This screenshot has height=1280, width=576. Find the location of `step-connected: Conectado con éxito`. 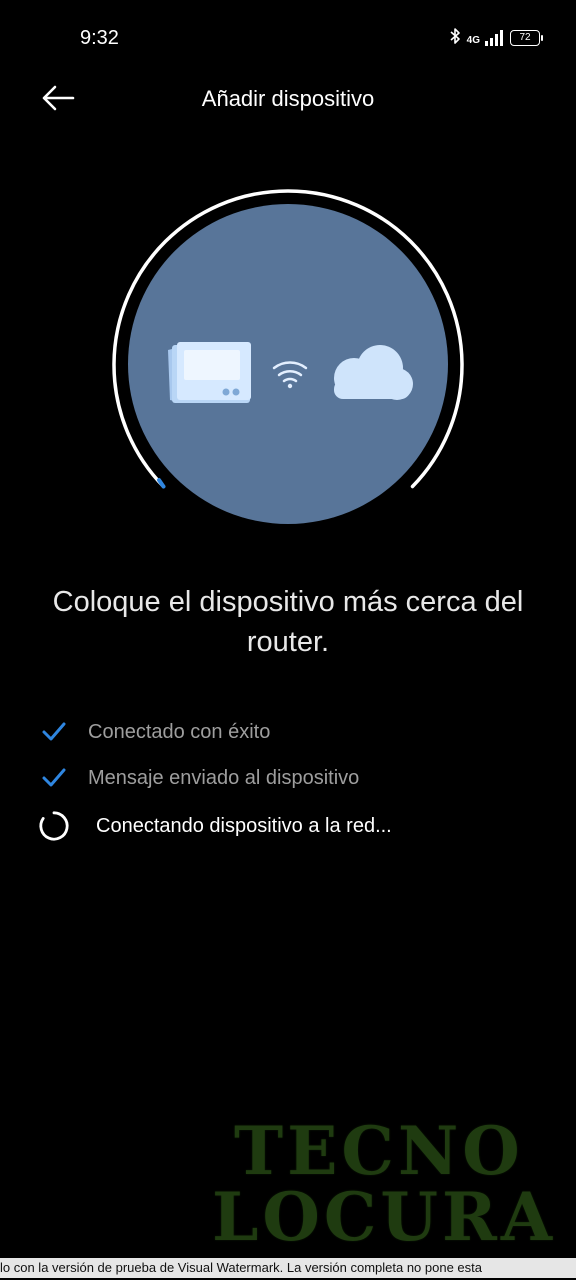

step-connected: Conectado con éxito is located at coordinates (154, 732).